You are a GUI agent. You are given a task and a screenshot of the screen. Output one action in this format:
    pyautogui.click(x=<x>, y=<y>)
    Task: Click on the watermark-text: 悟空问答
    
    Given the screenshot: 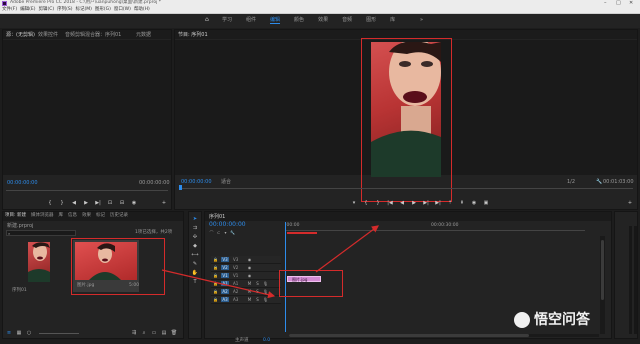 What is the action you would take?
    pyautogui.click(x=562, y=320)
    